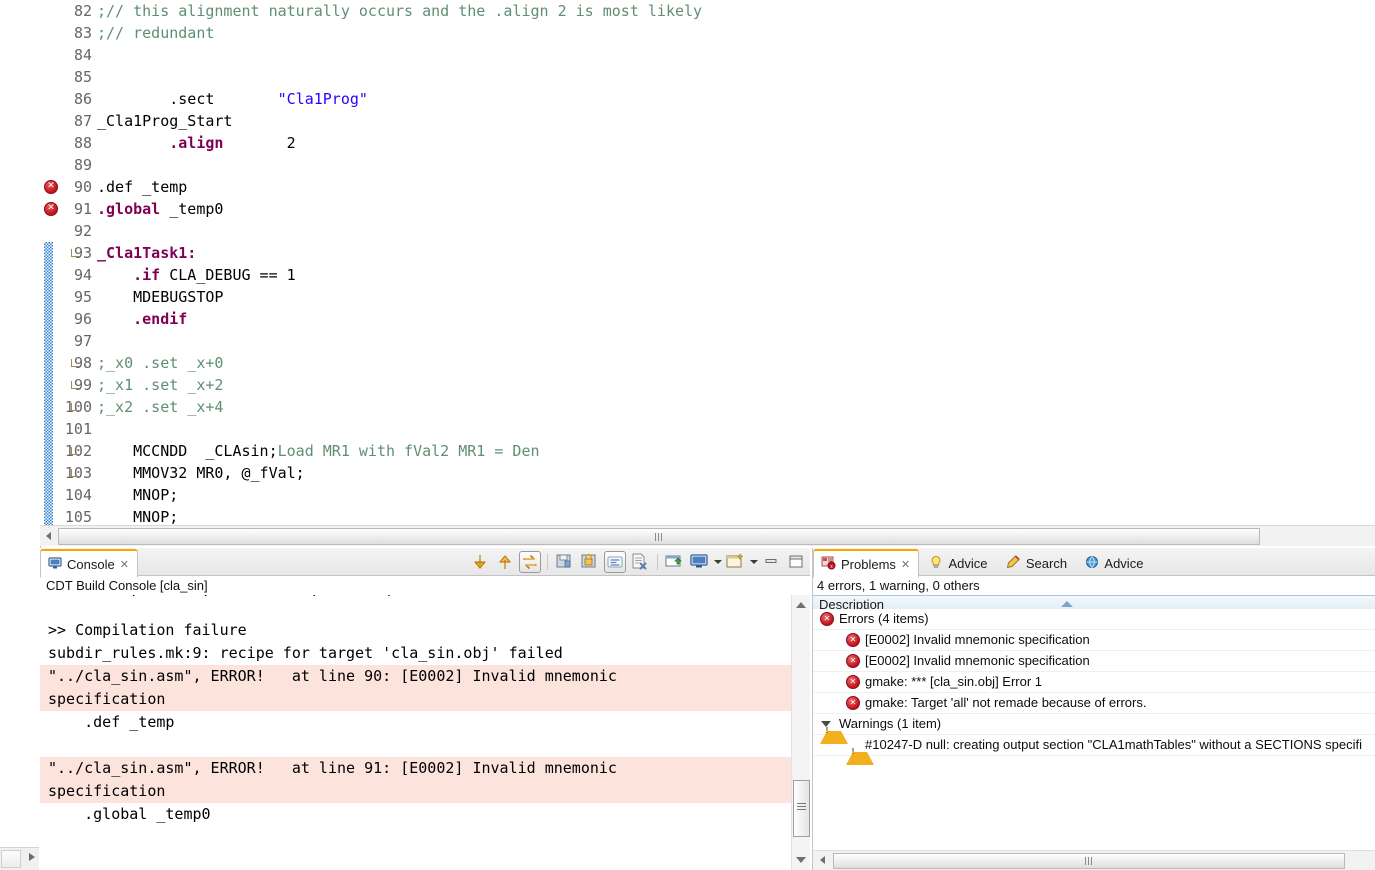  Describe the element at coordinates (157, 297) in the screenshot. I see `line-content: MDEBUGSTOP` at that location.